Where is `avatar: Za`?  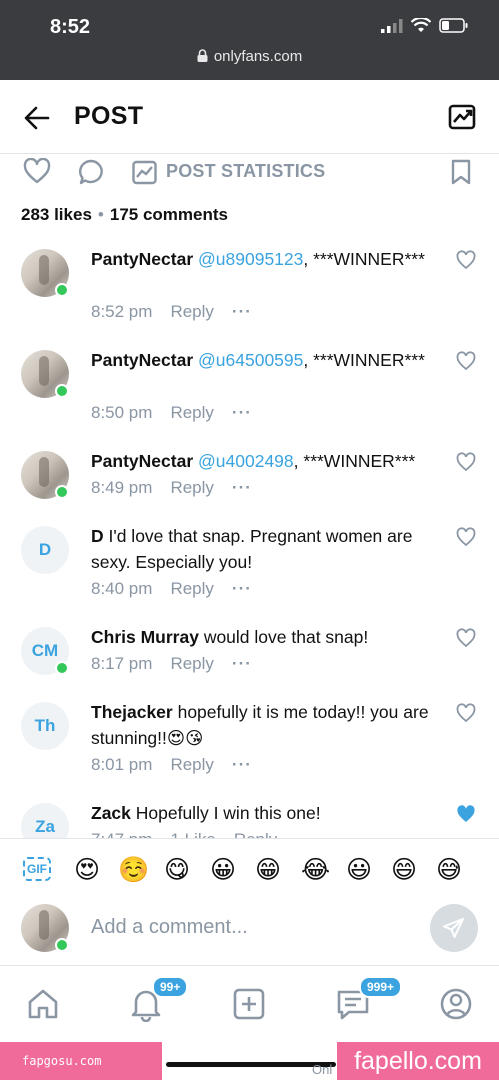
avatar: Za is located at coordinates (45, 820).